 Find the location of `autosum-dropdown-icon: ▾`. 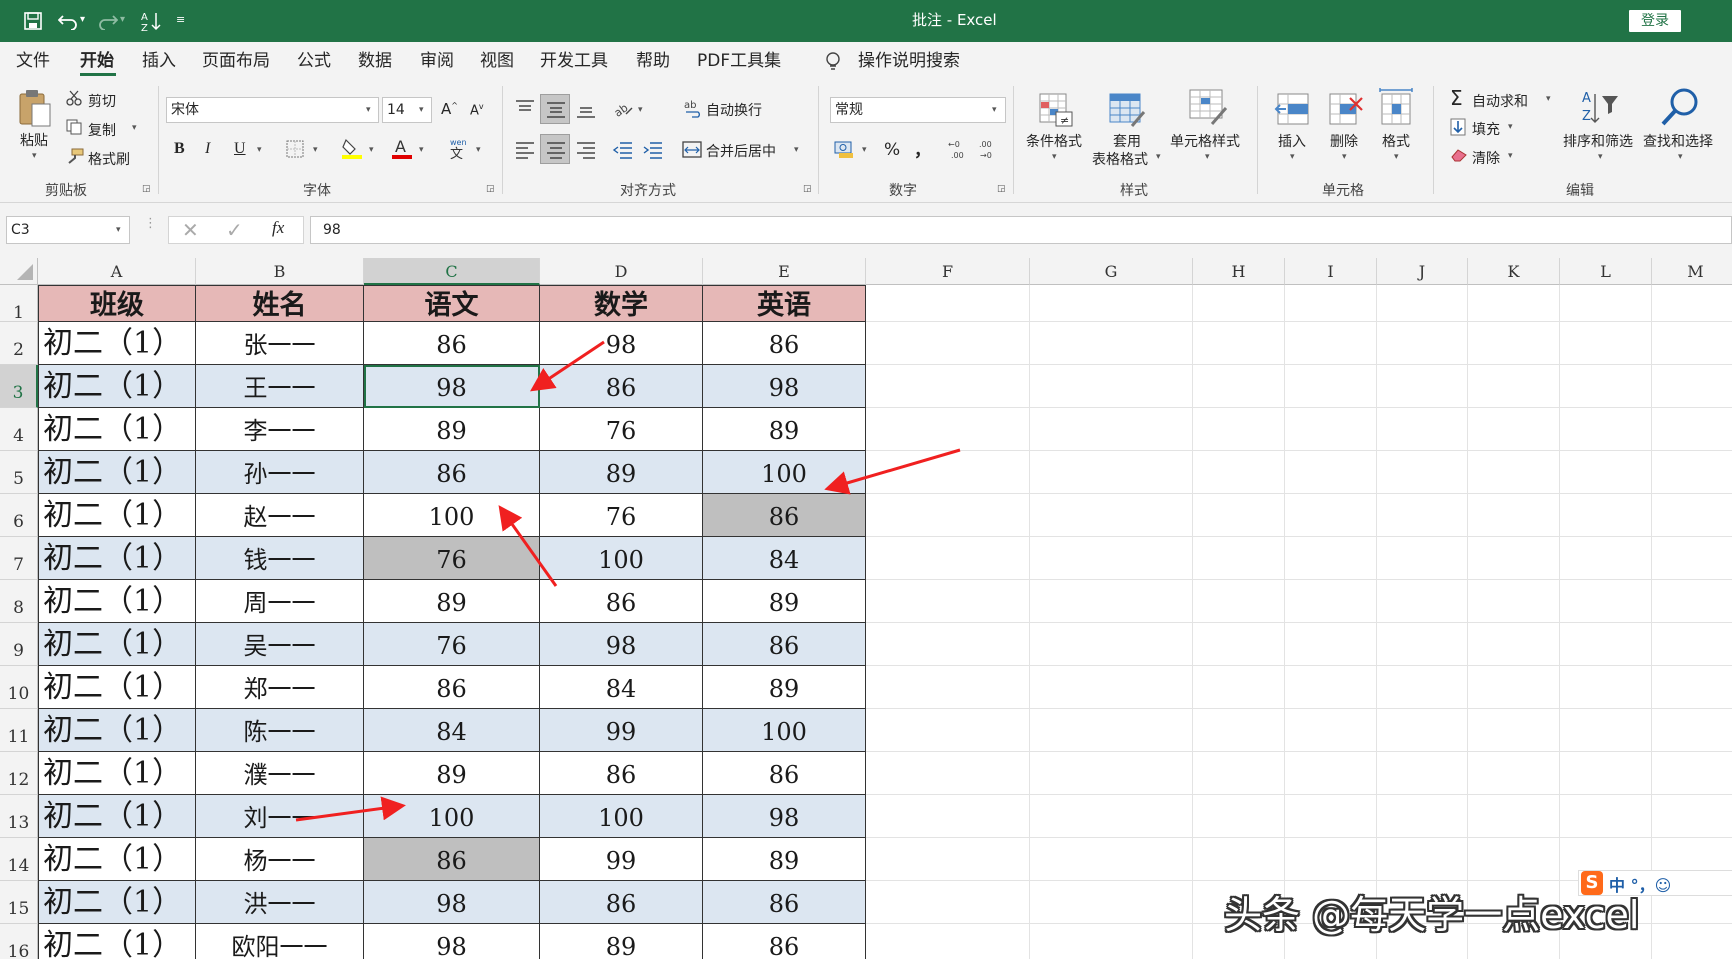

autosum-dropdown-icon: ▾ is located at coordinates (1548, 99).